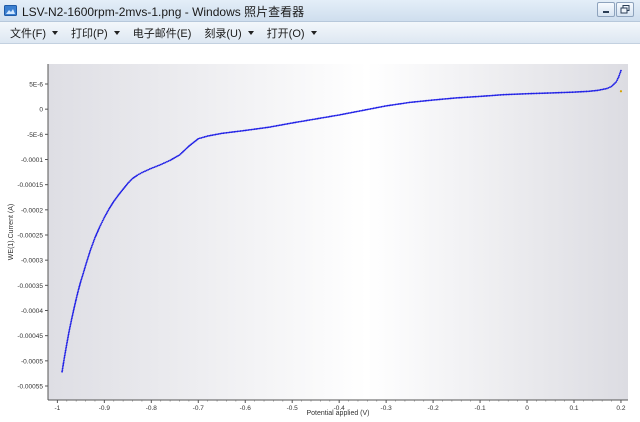 This screenshot has height=422, width=640. Describe the element at coordinates (387, 408) in the screenshot. I see `x-tick-label: -0.3` at that location.